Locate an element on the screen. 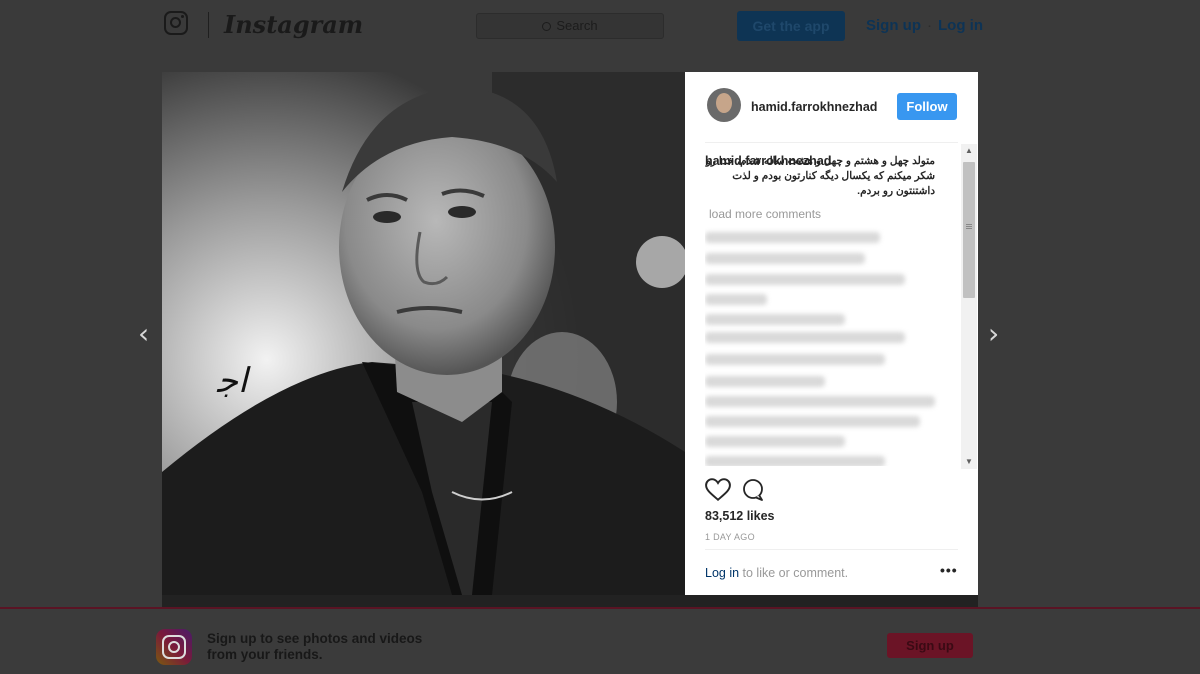  scroll-down-arrow-icon: ▼ is located at coordinates (969, 462).